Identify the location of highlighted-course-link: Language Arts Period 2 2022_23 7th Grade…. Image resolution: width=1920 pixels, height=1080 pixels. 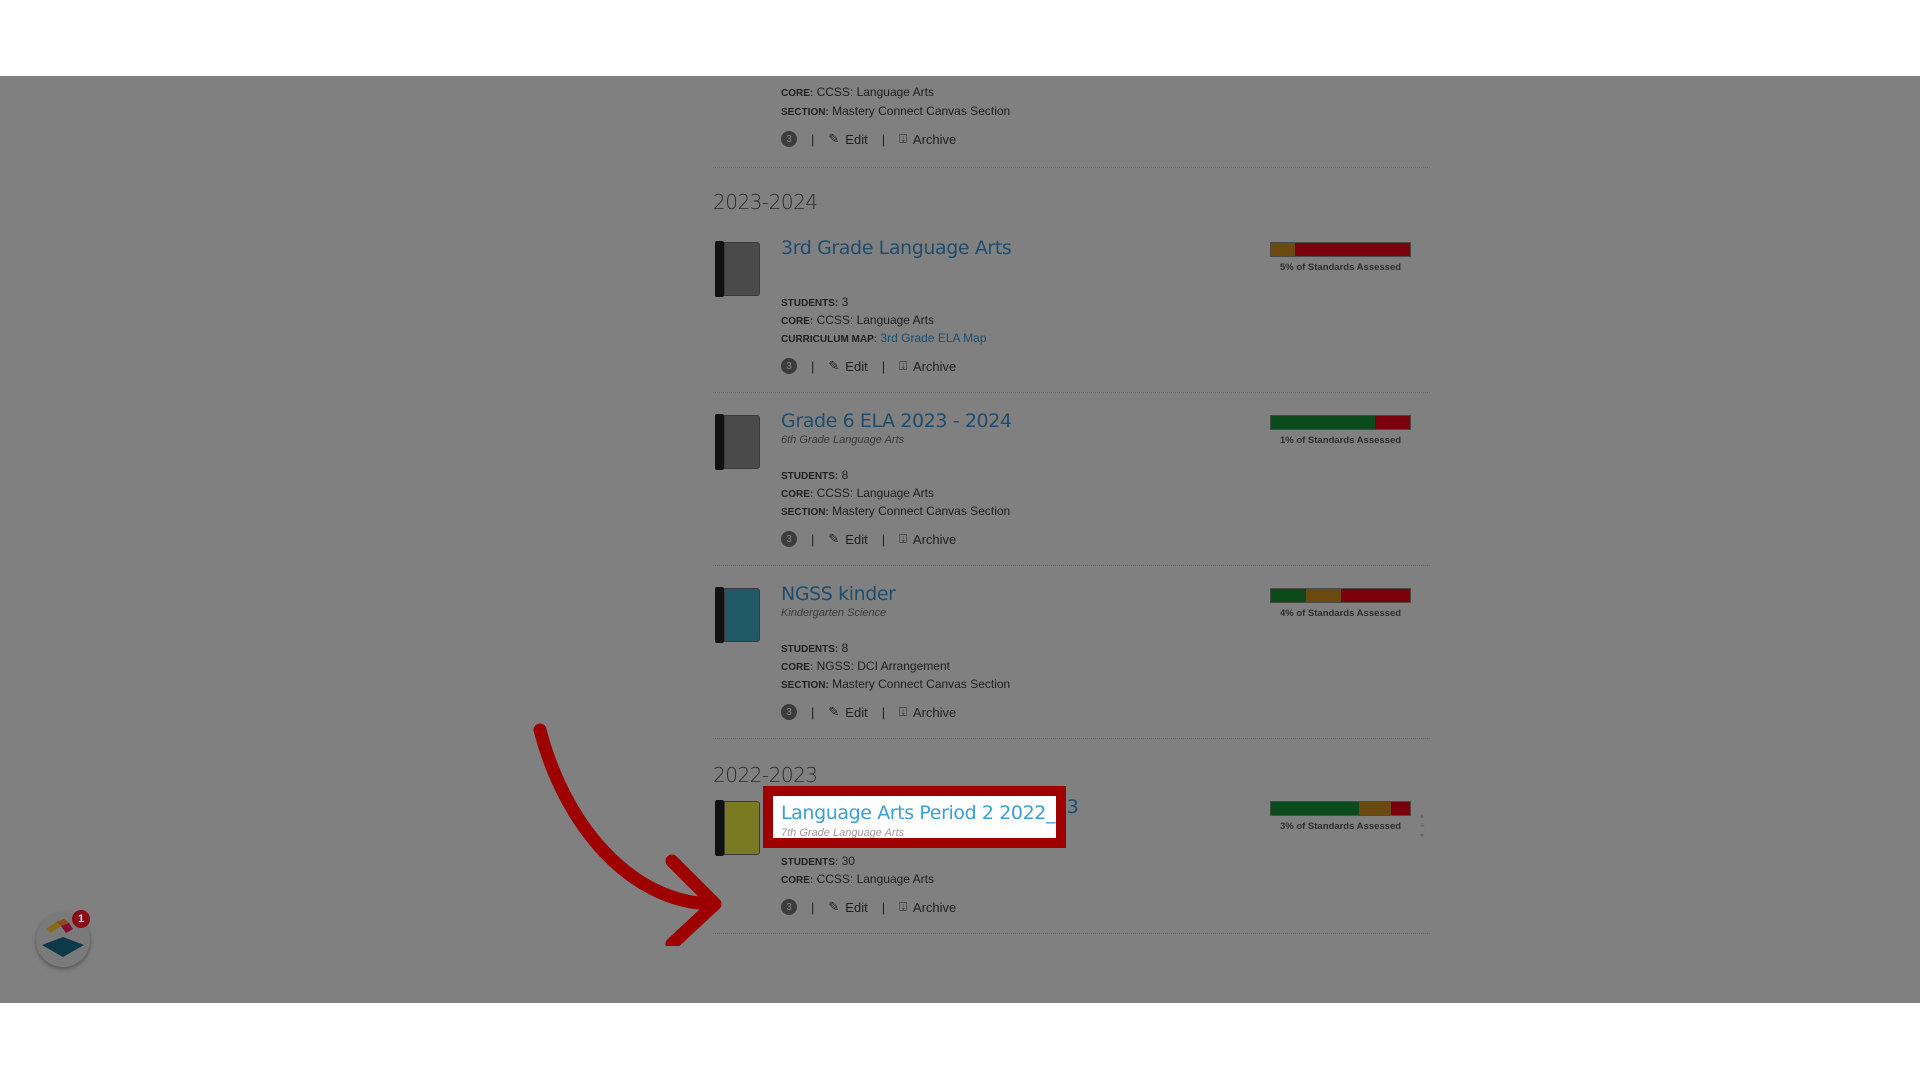
(914, 817).